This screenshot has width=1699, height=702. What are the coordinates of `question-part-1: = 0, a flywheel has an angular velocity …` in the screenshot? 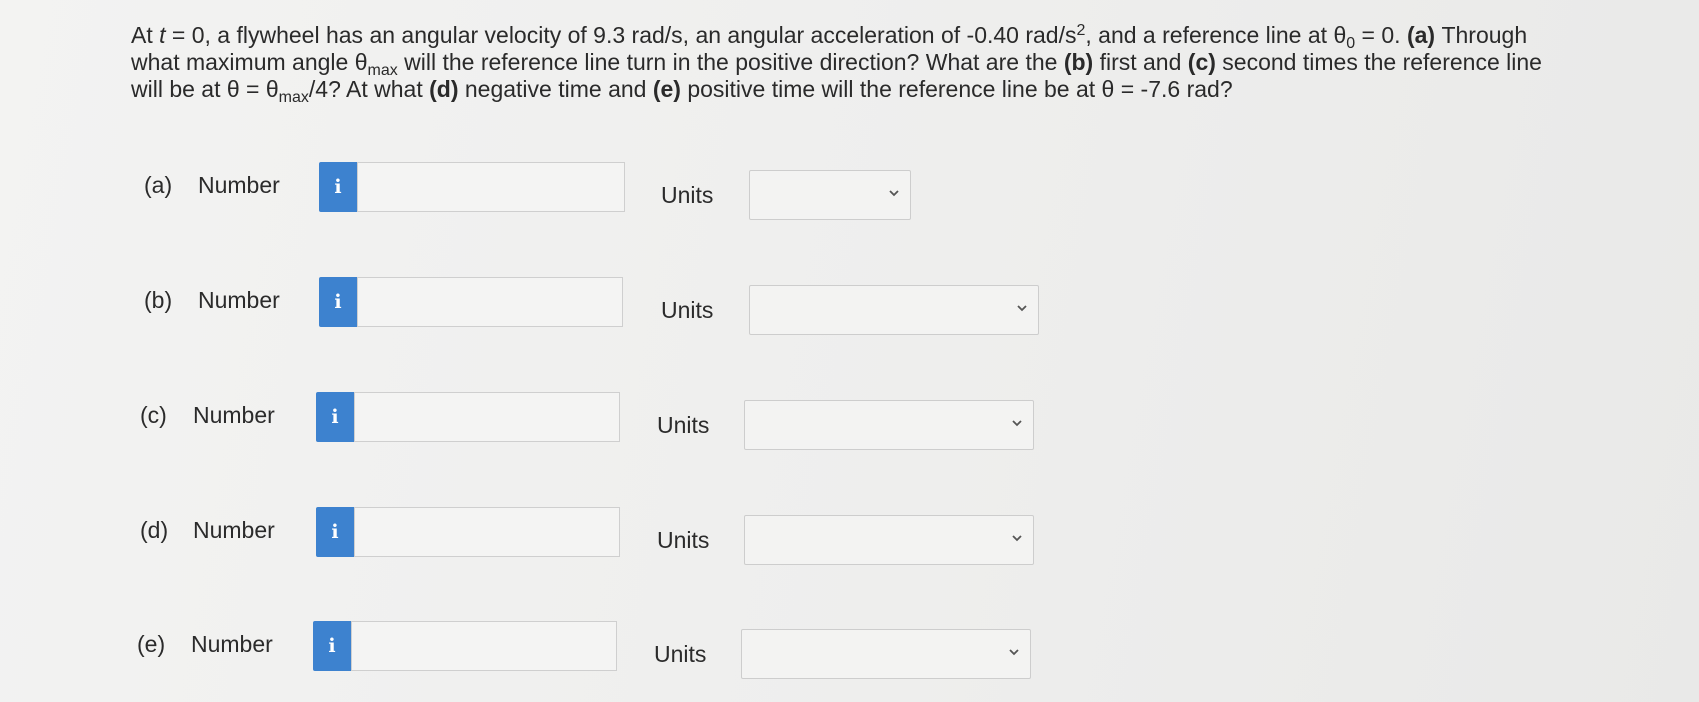 It's located at (621, 35).